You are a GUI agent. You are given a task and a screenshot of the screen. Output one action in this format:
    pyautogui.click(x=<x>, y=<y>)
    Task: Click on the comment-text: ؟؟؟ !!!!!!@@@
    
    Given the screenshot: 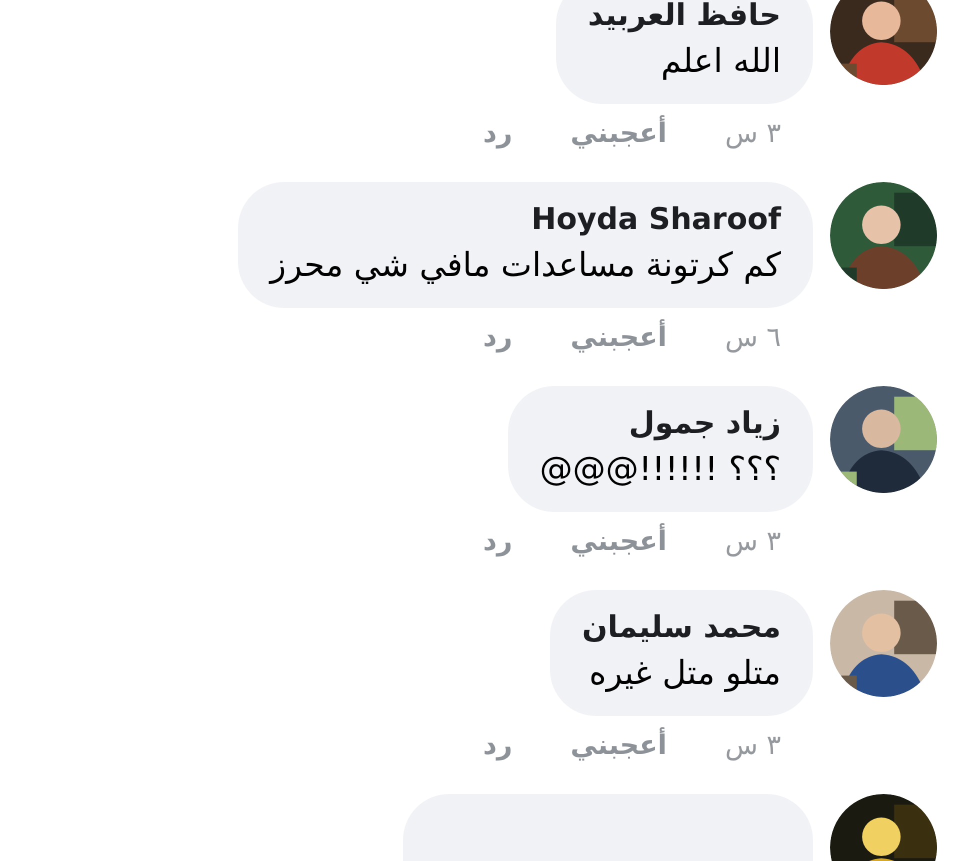 What is the action you would take?
    pyautogui.click(x=660, y=469)
    